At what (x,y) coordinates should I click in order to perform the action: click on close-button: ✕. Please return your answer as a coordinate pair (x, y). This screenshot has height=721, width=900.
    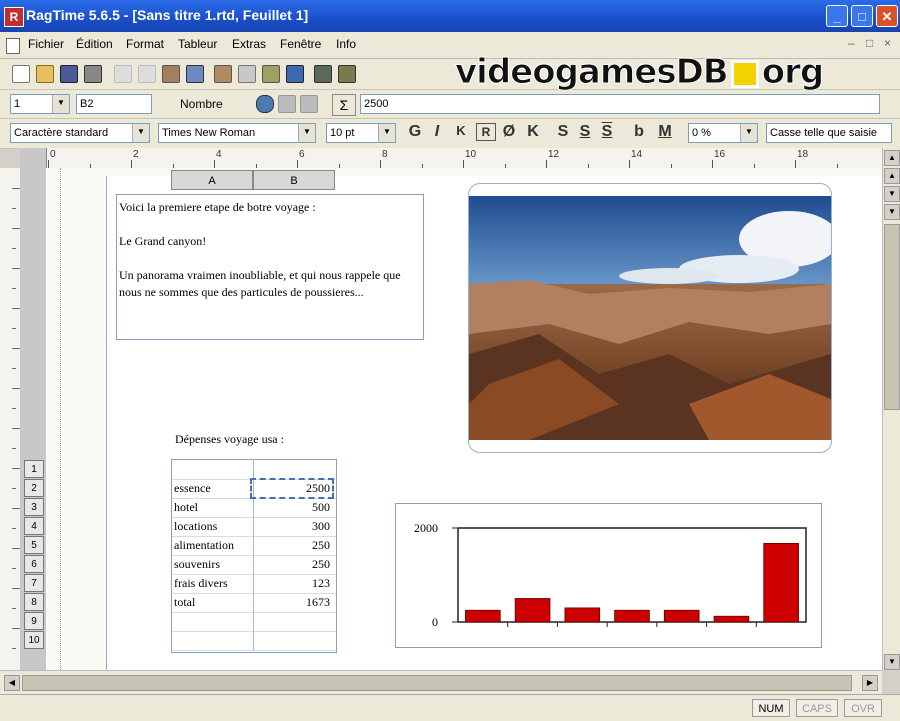
    Looking at the image, I should click on (887, 16).